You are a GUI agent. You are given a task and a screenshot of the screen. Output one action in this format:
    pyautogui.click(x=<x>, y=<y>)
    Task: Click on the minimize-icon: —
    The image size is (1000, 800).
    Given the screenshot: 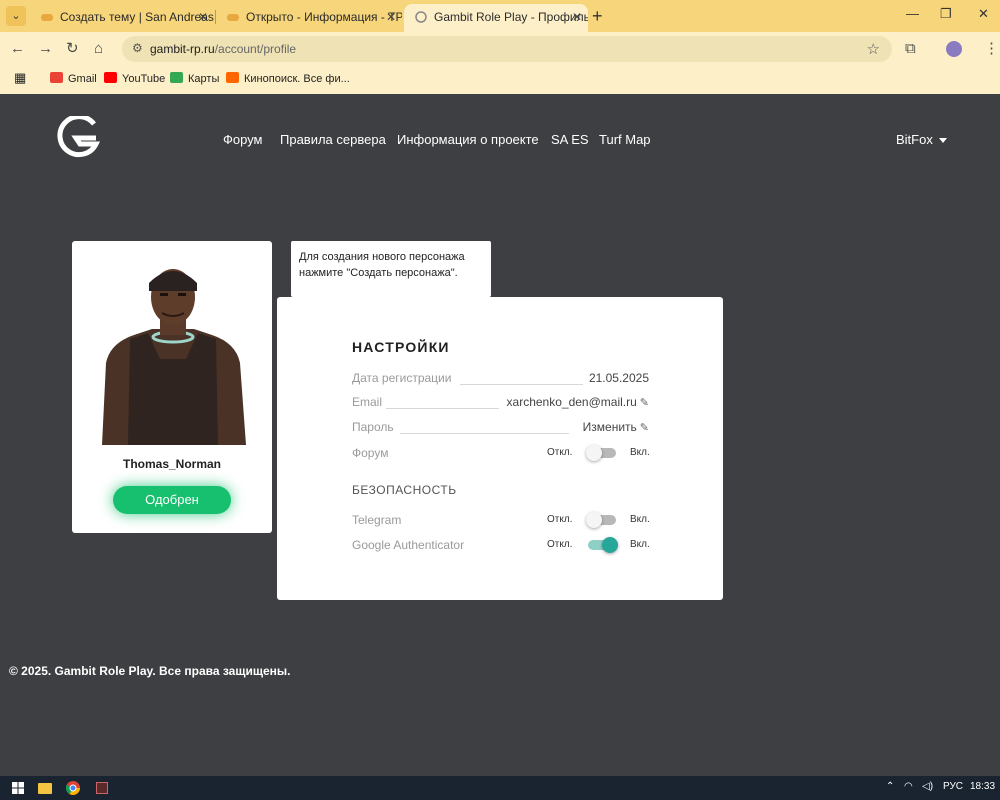 What is the action you would take?
    pyautogui.click(x=912, y=13)
    